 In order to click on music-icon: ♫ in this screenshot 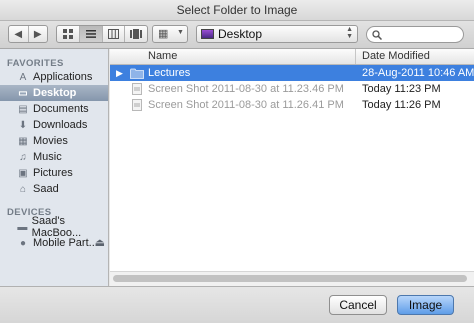, I will do `click(23, 157)`.